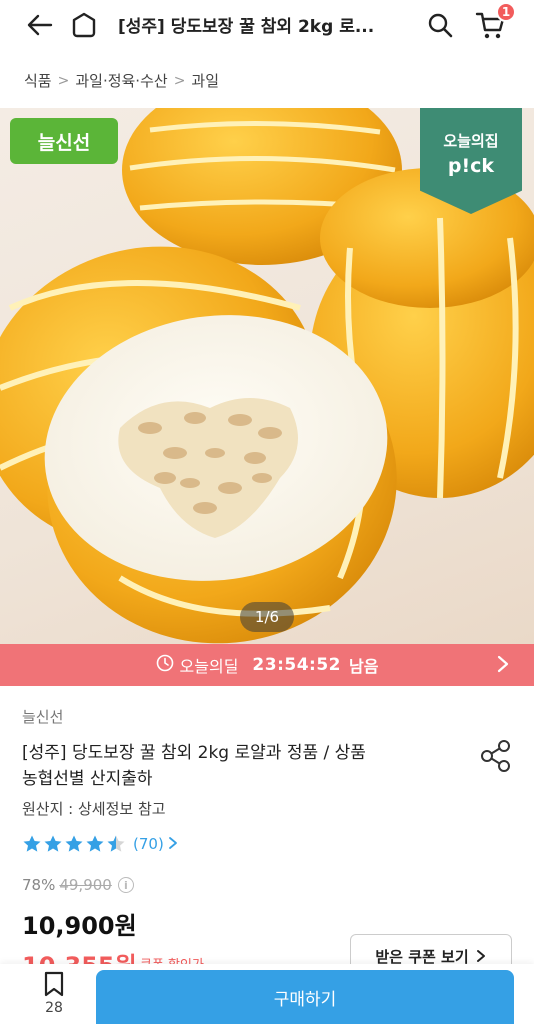 The image size is (534, 1024). Describe the element at coordinates (165, 665) in the screenshot. I see `clock-icon` at that location.